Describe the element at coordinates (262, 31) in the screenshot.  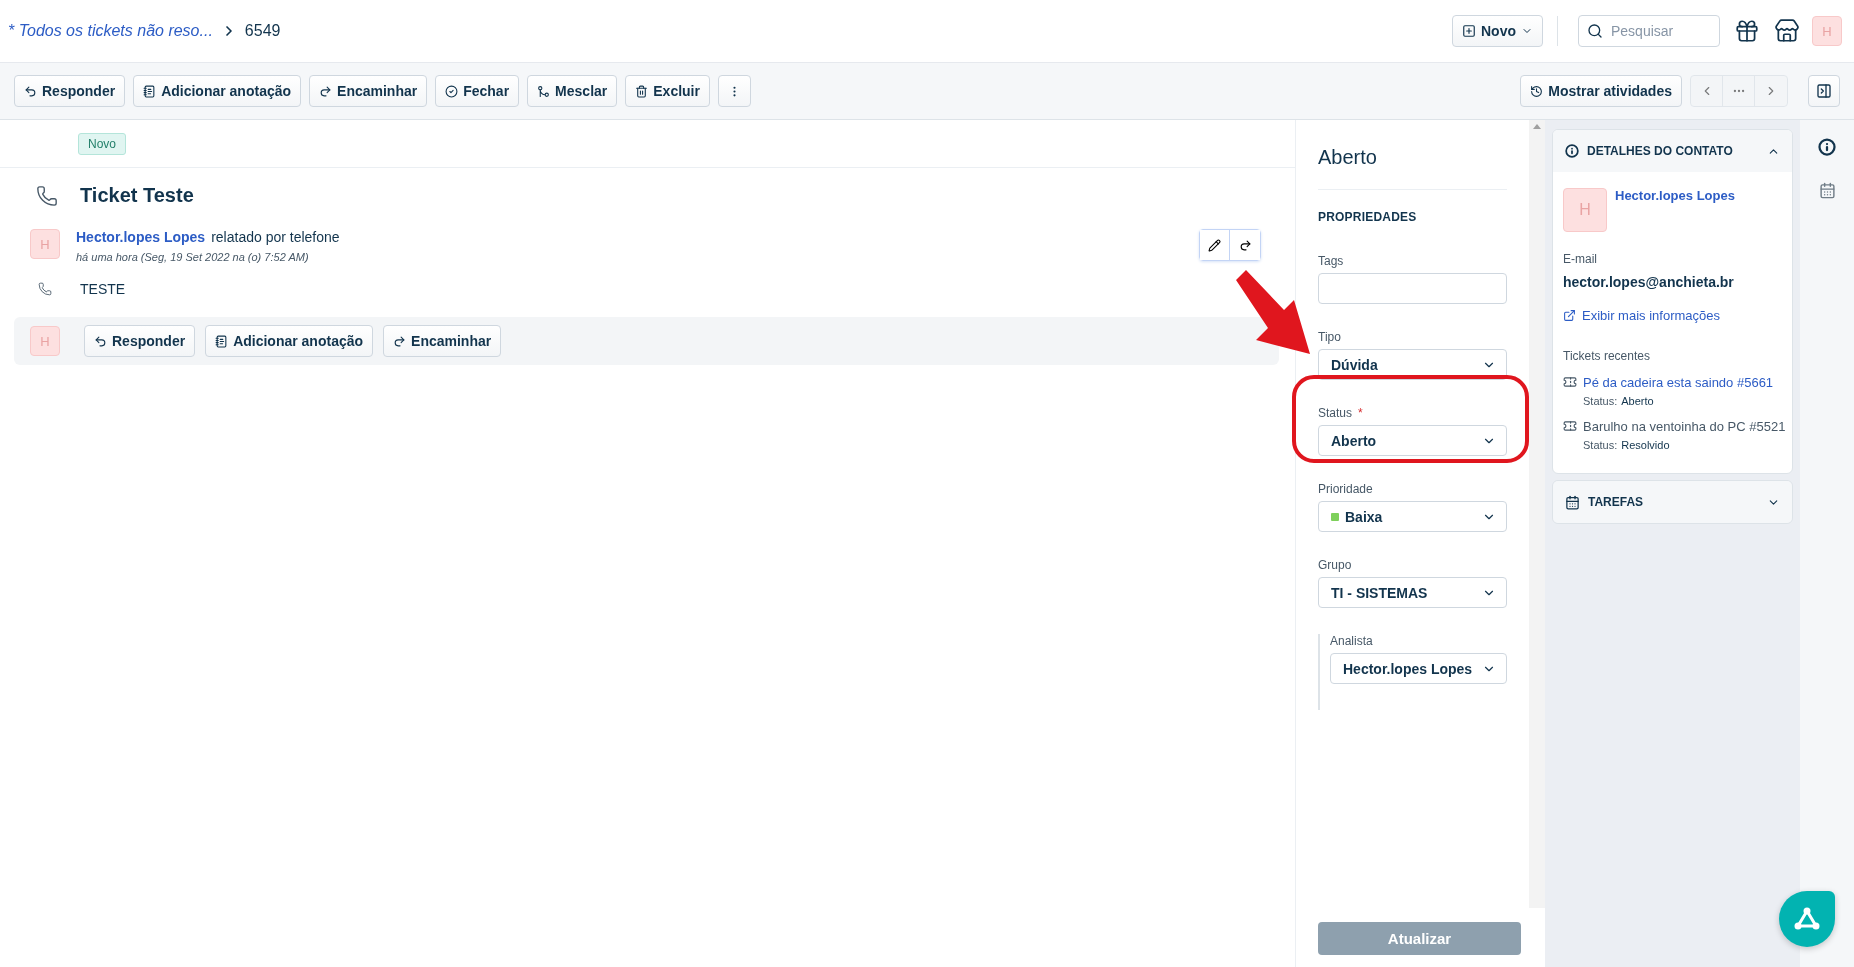
I see `ticket-number: 6549` at that location.